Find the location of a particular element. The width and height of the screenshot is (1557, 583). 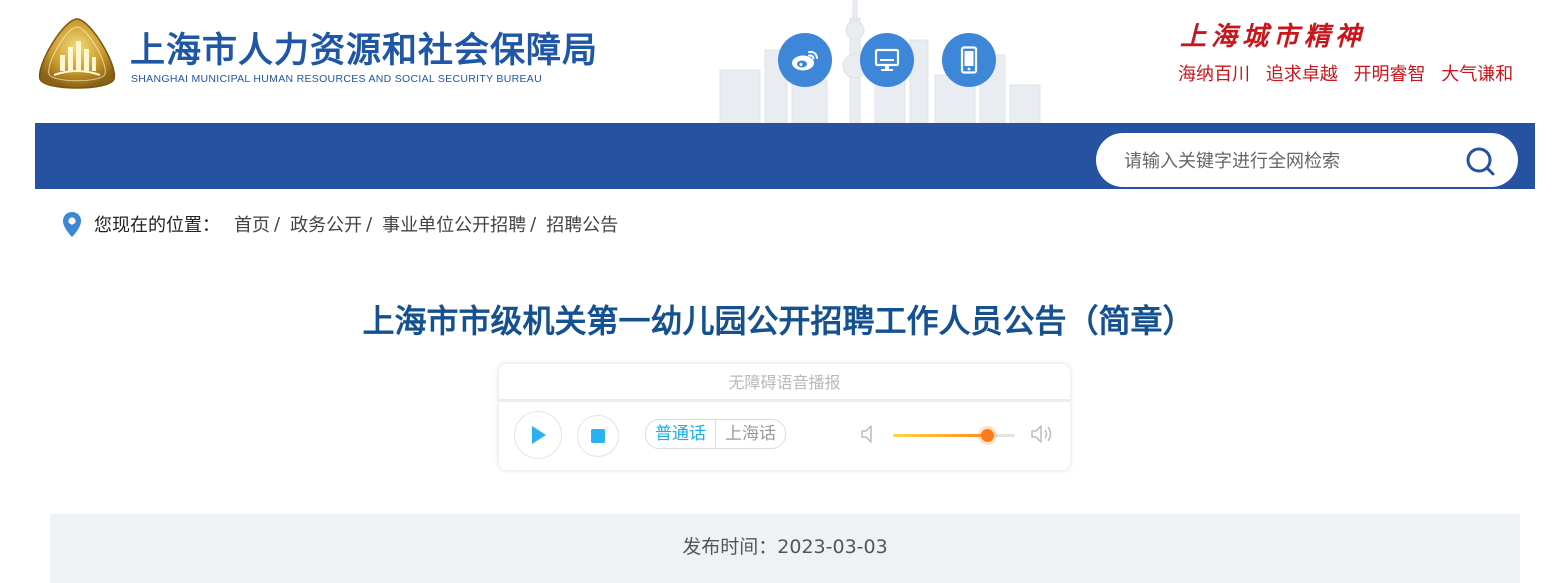

weibo-icon is located at coordinates (805, 60).